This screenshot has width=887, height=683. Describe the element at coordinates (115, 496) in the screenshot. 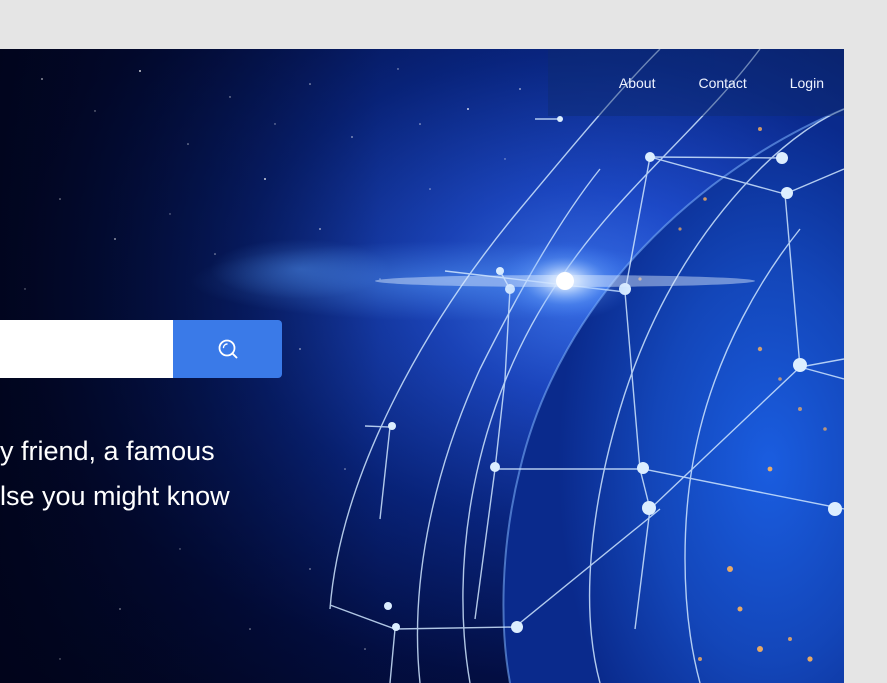

I see `tagline-line-2: lse you might know` at that location.